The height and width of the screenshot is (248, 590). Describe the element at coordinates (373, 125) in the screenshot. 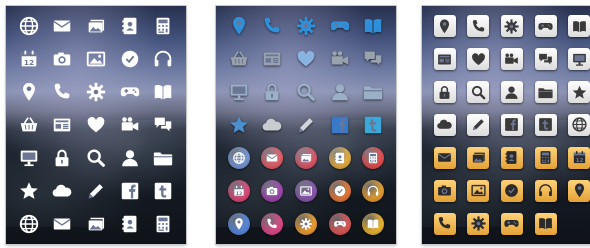

I see `twitter-icon` at that location.